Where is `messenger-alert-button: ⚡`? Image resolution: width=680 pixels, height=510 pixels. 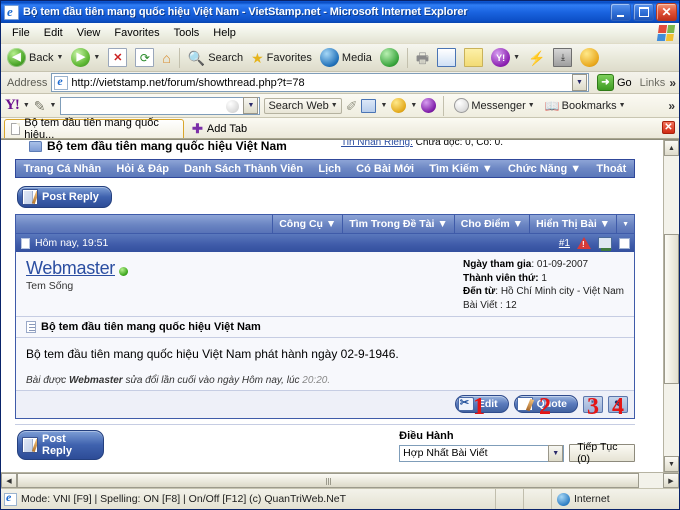 messenger-alert-button: ⚡ is located at coordinates (536, 58).